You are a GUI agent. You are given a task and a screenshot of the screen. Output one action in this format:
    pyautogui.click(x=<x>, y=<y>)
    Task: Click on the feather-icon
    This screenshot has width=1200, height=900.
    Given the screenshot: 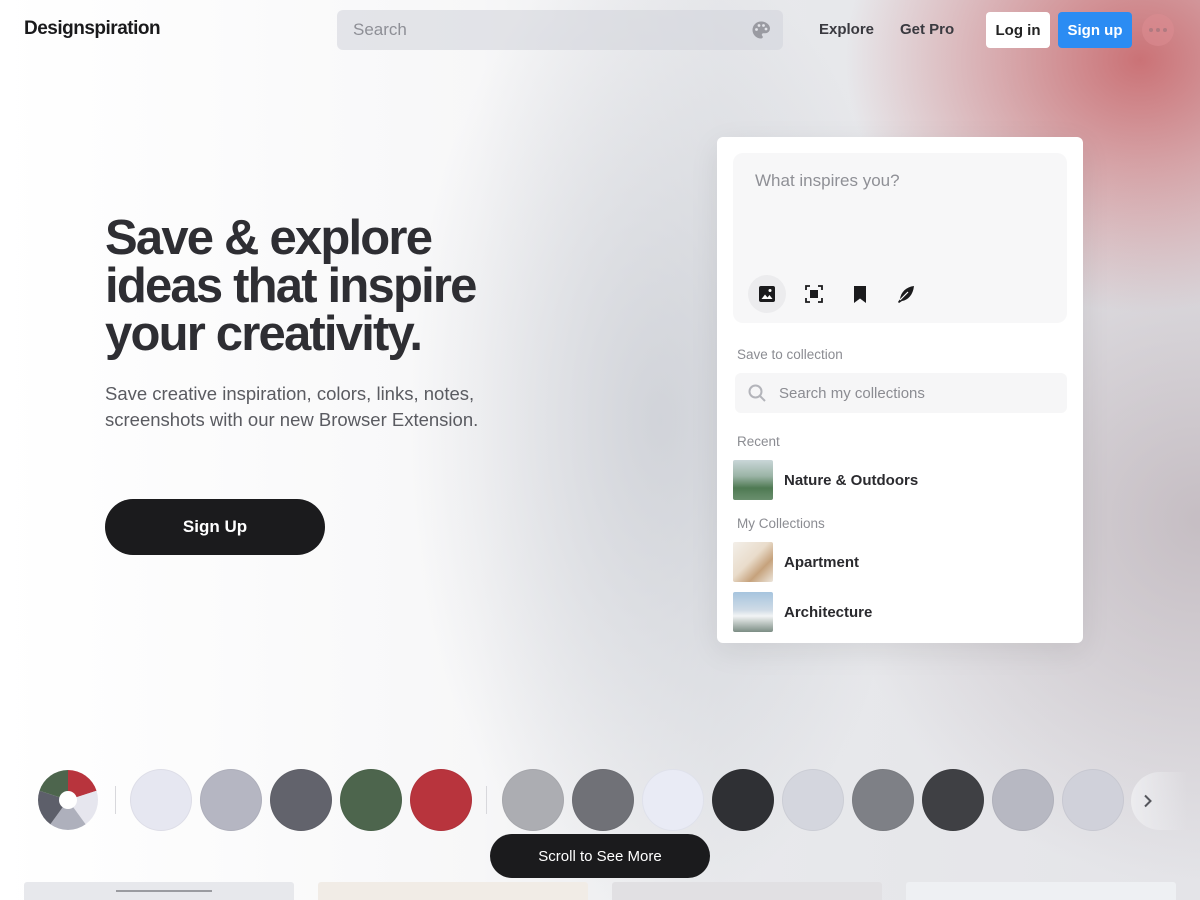 What is the action you would take?
    pyautogui.click(x=906, y=294)
    